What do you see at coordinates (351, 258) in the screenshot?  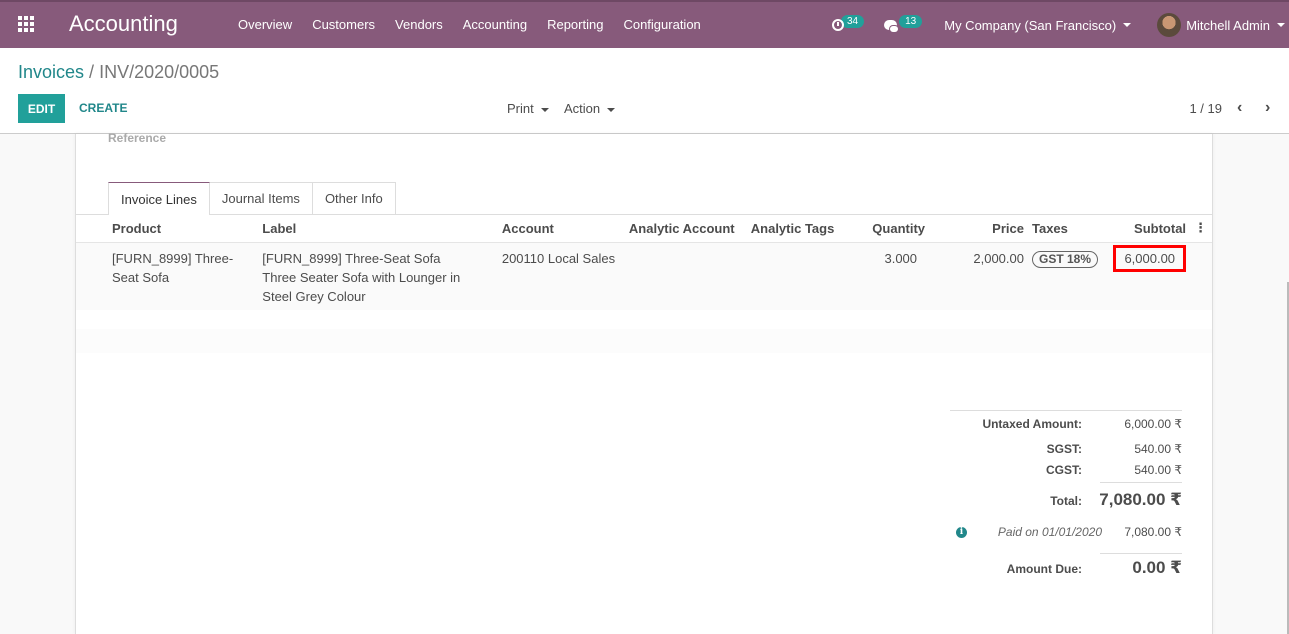 I see `label-line-1: [FURN_8999] Three-Seat Sofa` at bounding box center [351, 258].